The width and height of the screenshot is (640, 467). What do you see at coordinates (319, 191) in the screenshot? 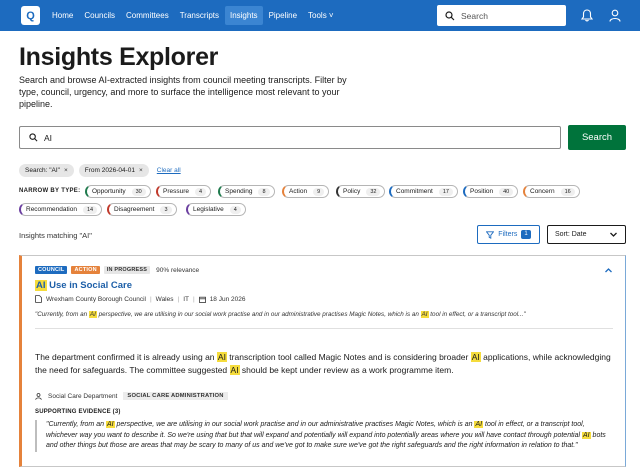
I see `type-count: 9` at bounding box center [319, 191].